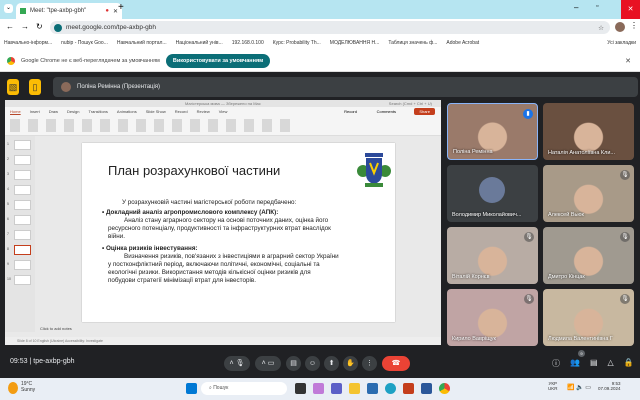 This screenshot has height=400, width=640. I want to click on teams-icon, so click(336, 388).